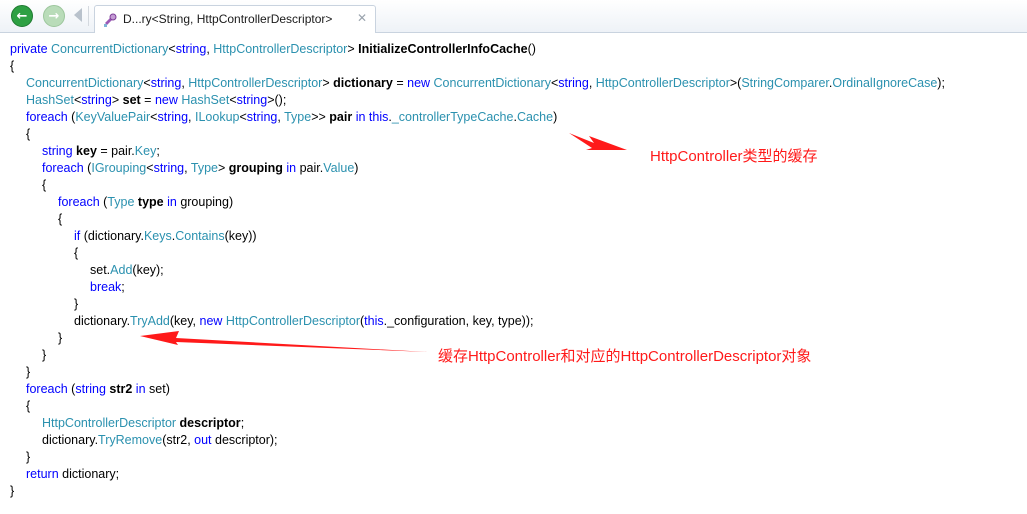  I want to click on annotation-controller-type-cache: HttpController类型的缓存, so click(734, 156).